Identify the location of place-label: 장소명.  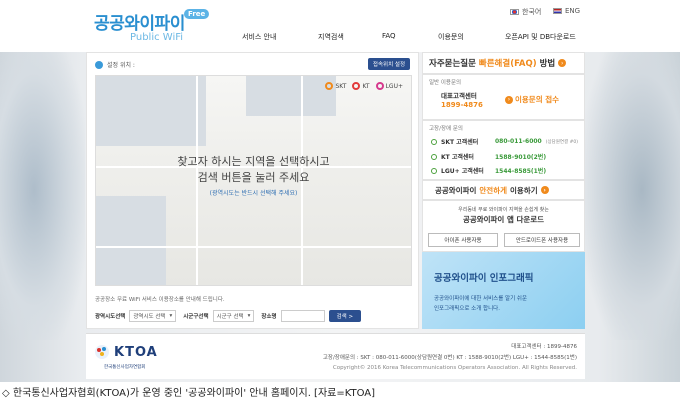
(269, 317).